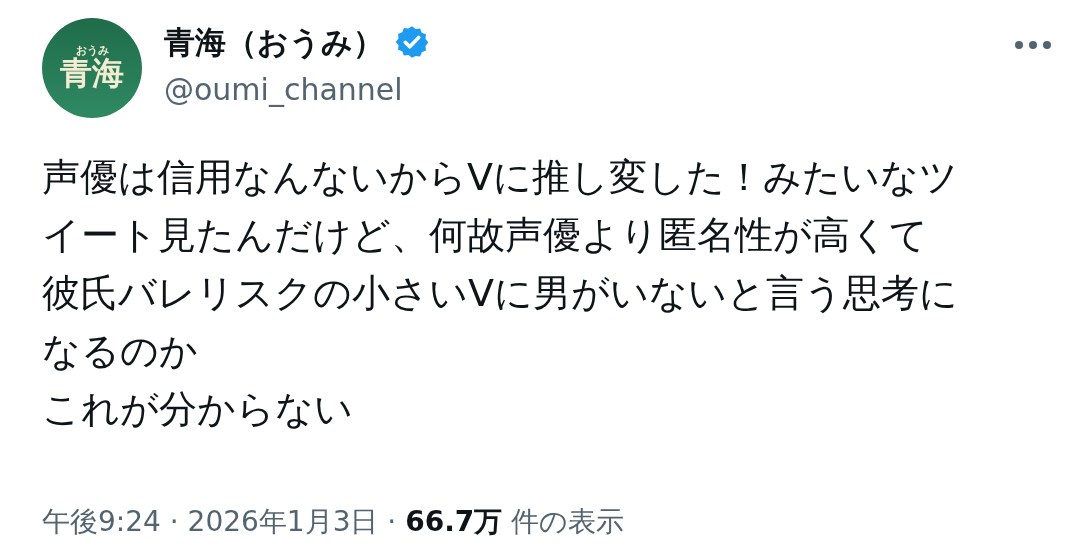  Describe the element at coordinates (334, 522) in the screenshot. I see `tweet-metadata: 午後9:24 · 2026年1月3日 · 66.7万 件の表示` at that location.